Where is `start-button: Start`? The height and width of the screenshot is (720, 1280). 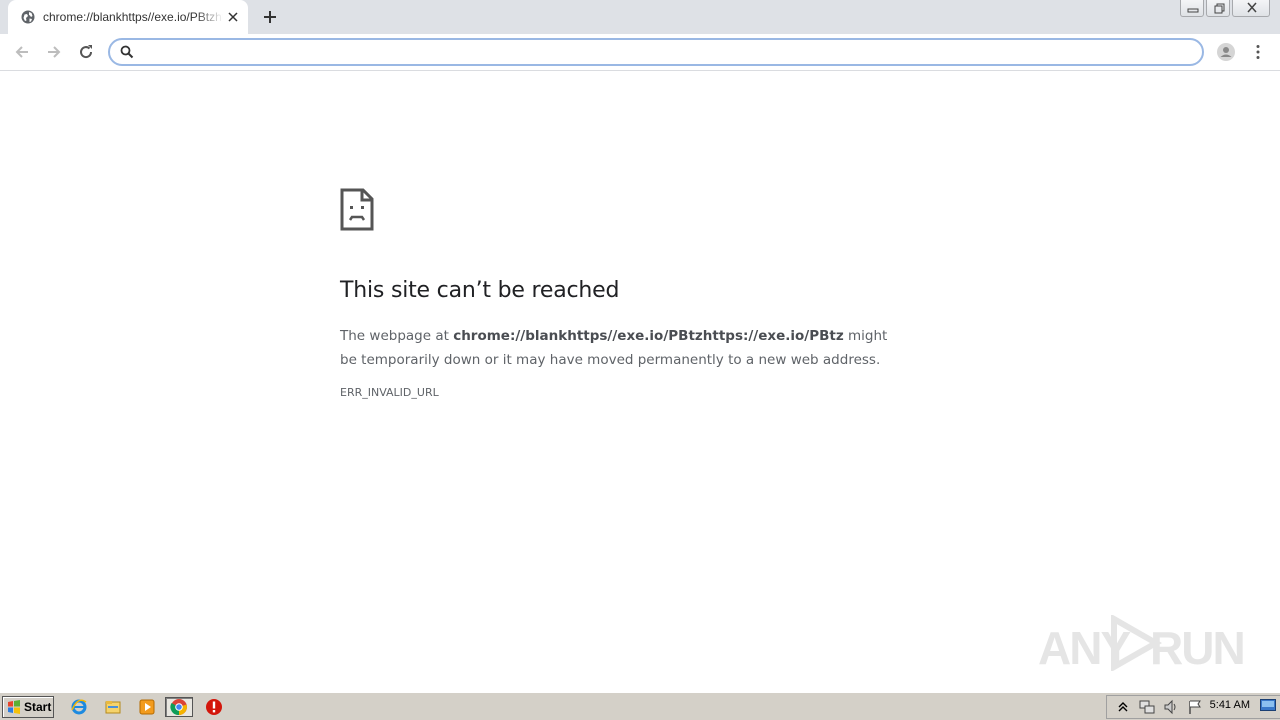 start-button: Start is located at coordinates (28, 707).